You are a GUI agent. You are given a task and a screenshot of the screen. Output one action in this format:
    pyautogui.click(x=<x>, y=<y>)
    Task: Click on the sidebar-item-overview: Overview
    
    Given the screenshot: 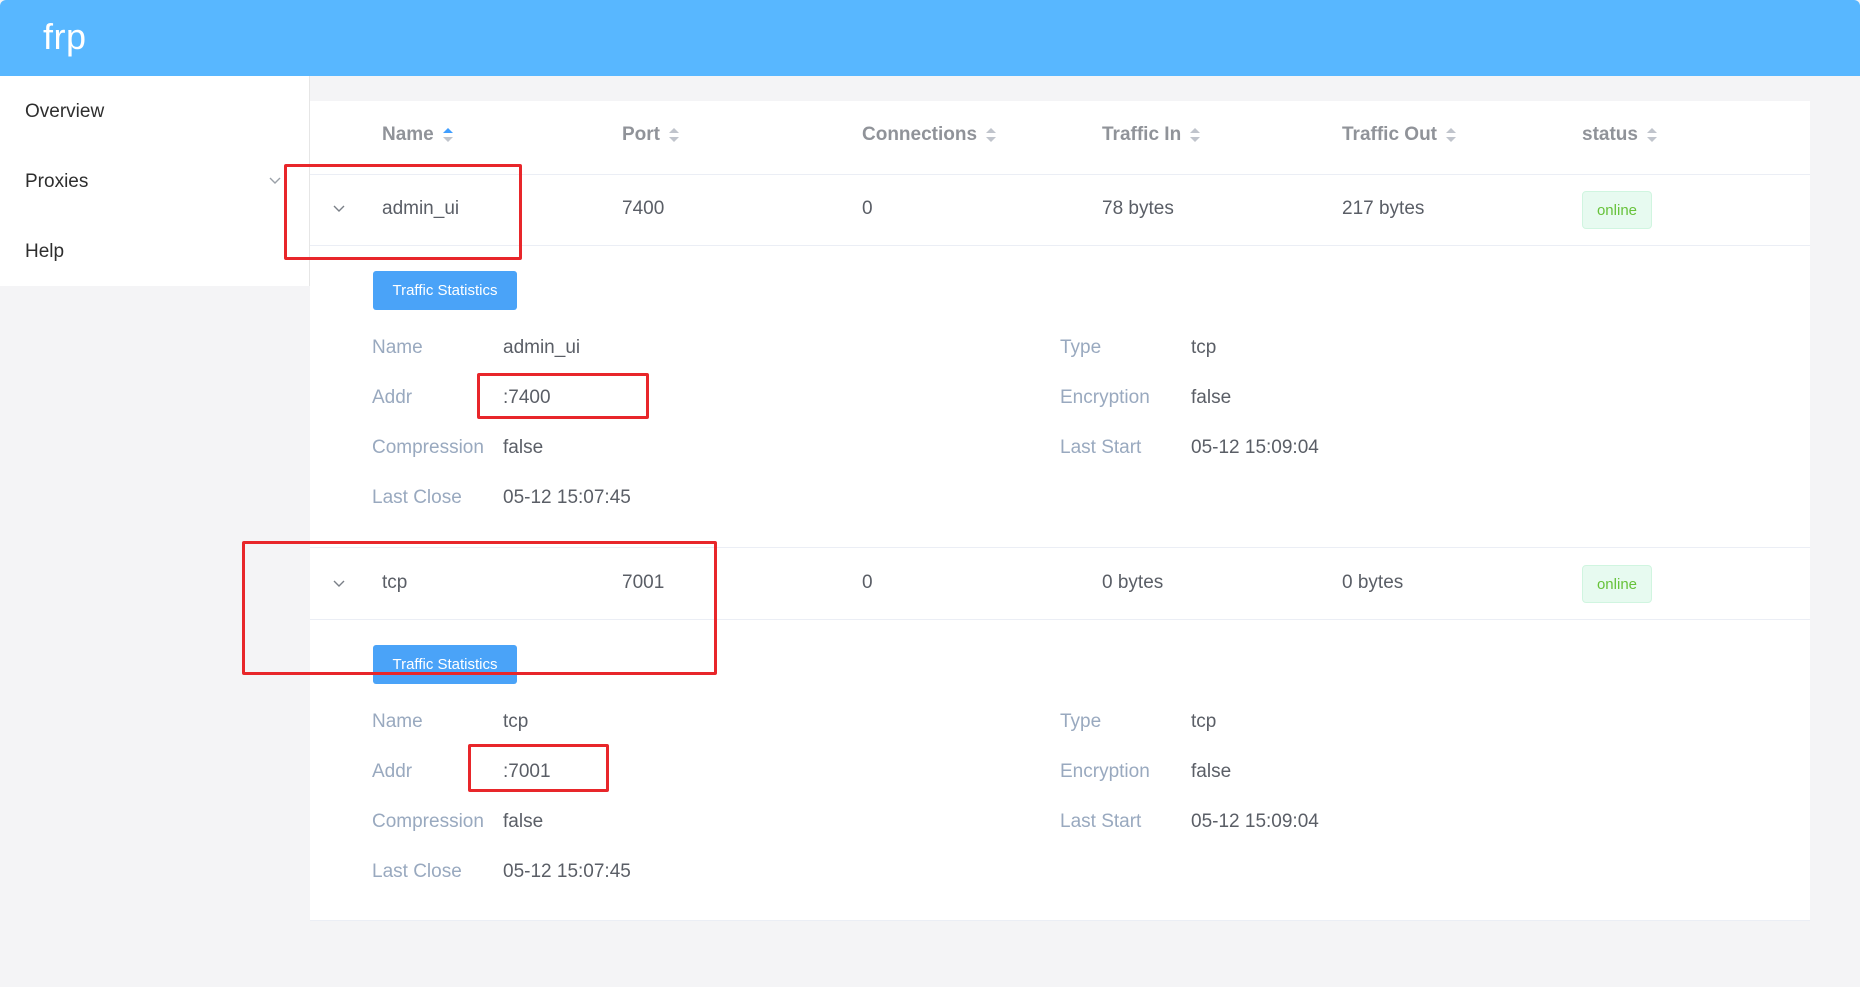 What is the action you would take?
    pyautogui.click(x=64, y=112)
    